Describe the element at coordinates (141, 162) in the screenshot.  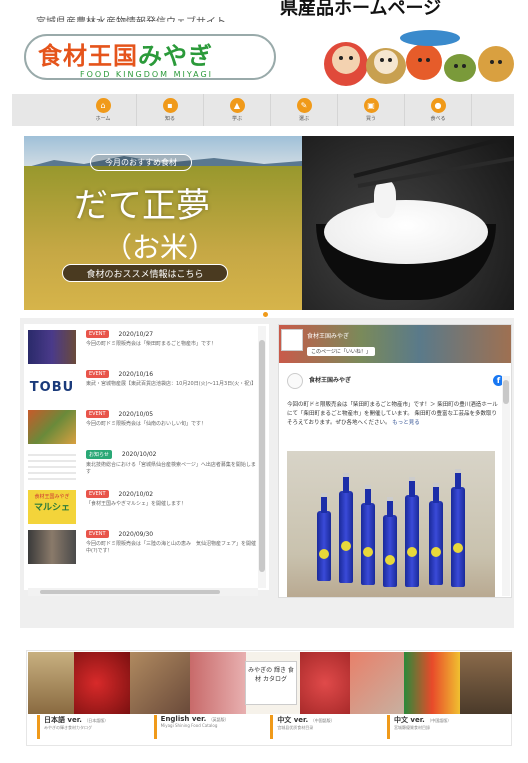
I see `hero-tag: 今月のおすすめ食材` at that location.